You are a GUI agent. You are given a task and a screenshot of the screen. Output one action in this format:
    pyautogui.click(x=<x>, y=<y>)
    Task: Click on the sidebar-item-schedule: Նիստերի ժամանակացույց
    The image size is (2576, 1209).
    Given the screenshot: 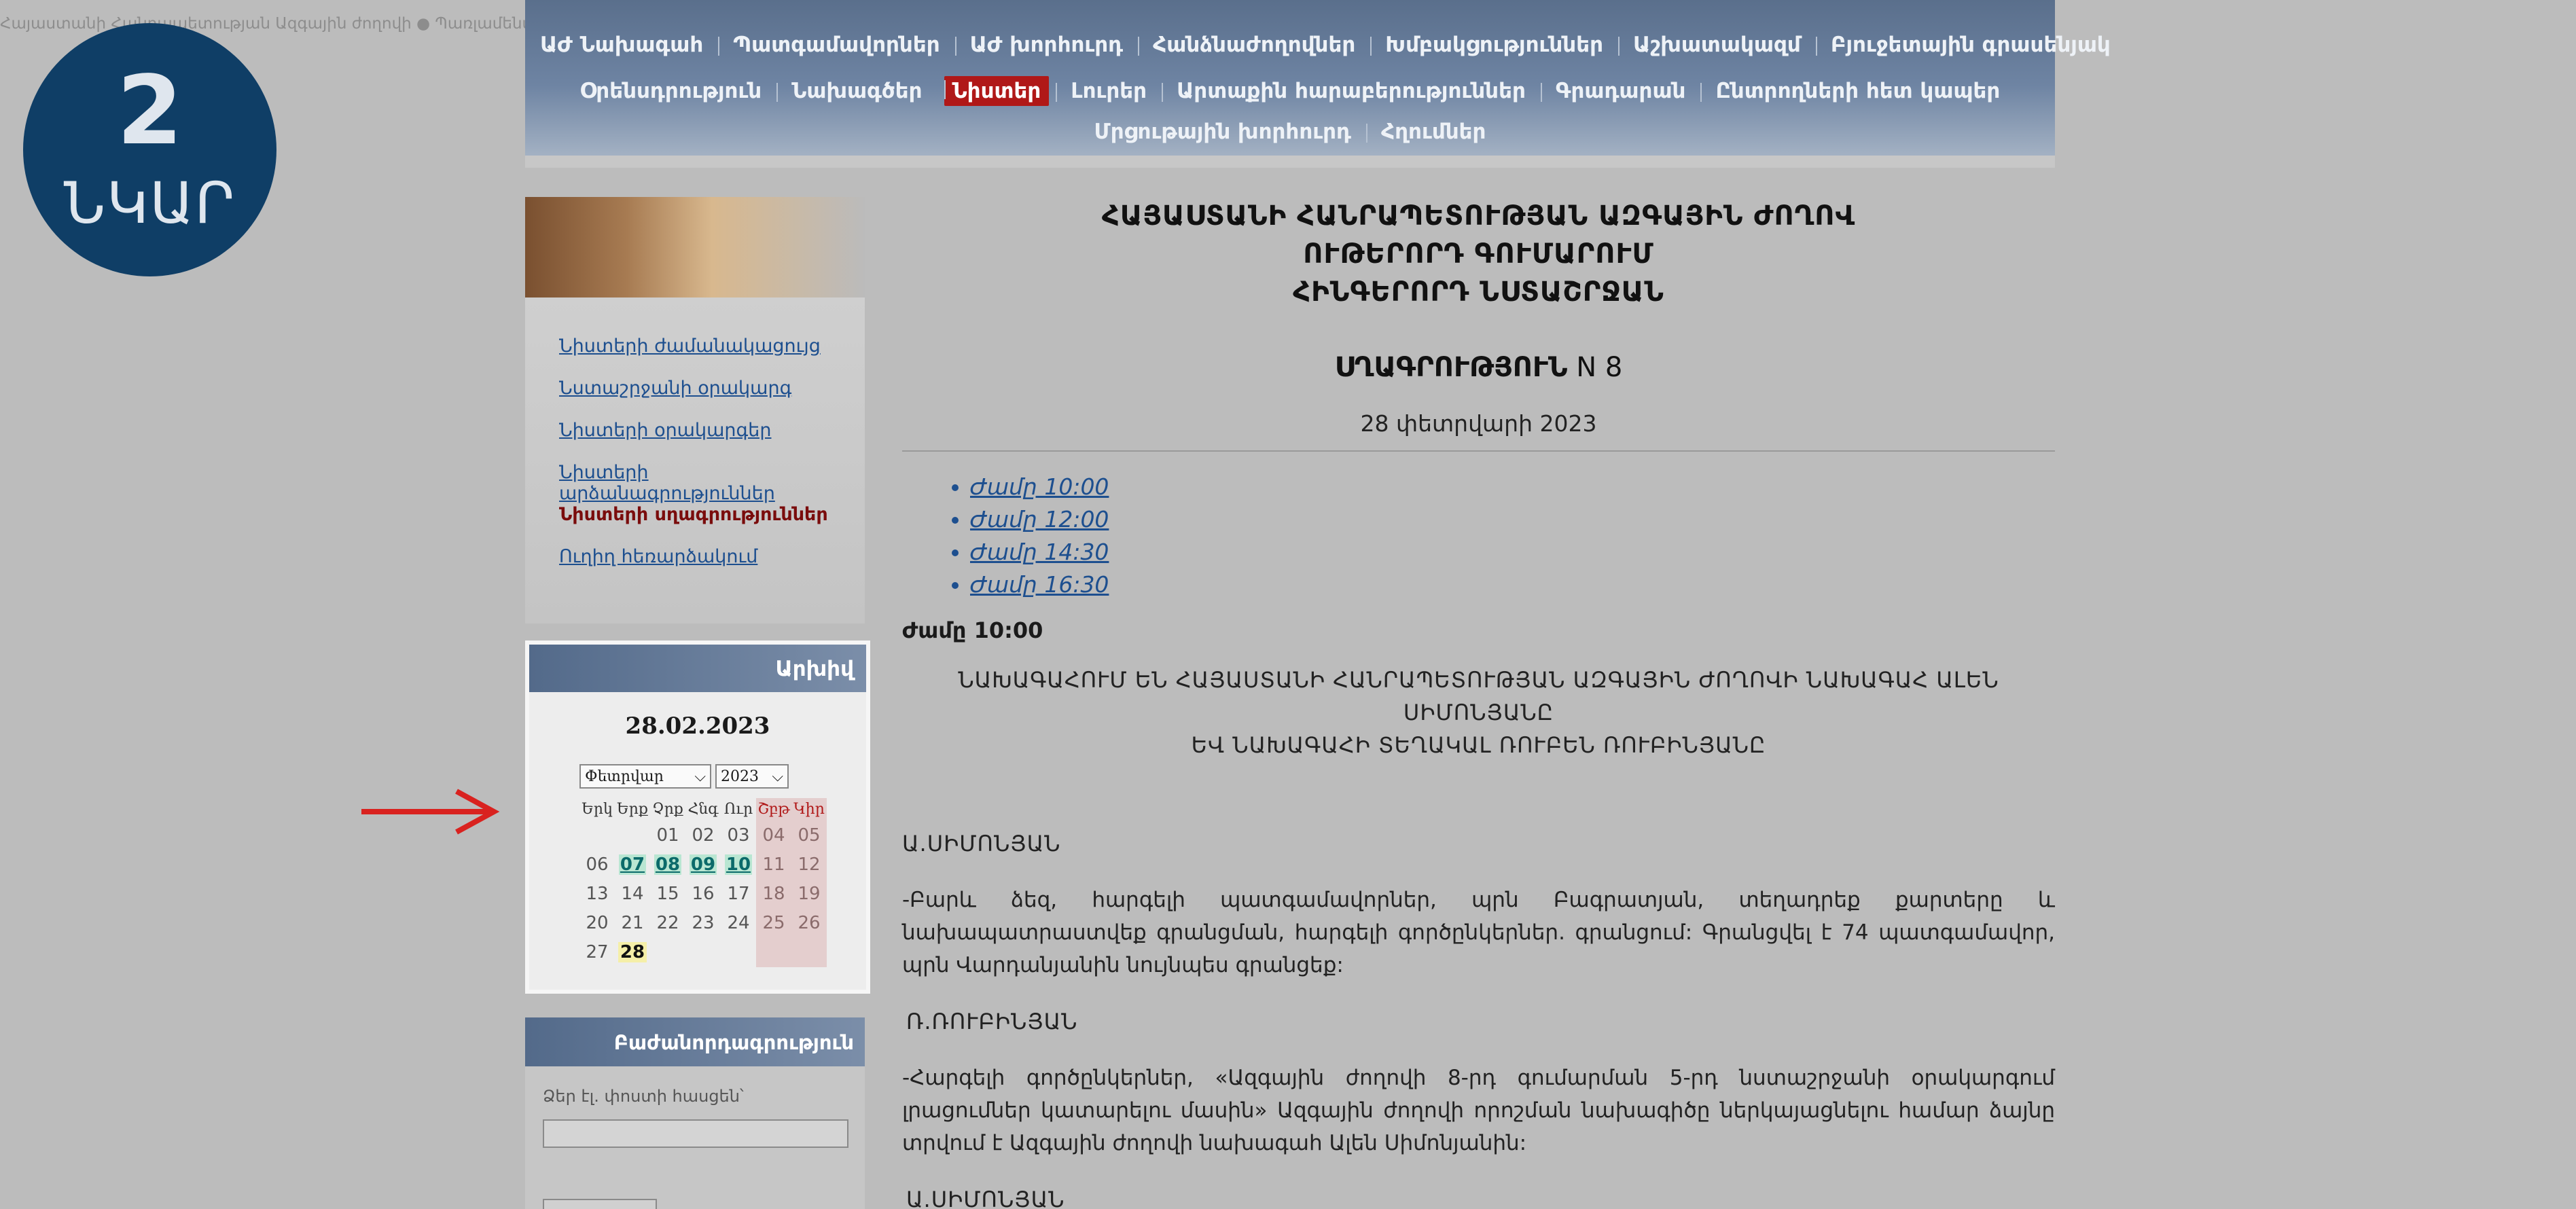 What is the action you would take?
    pyautogui.click(x=690, y=346)
    